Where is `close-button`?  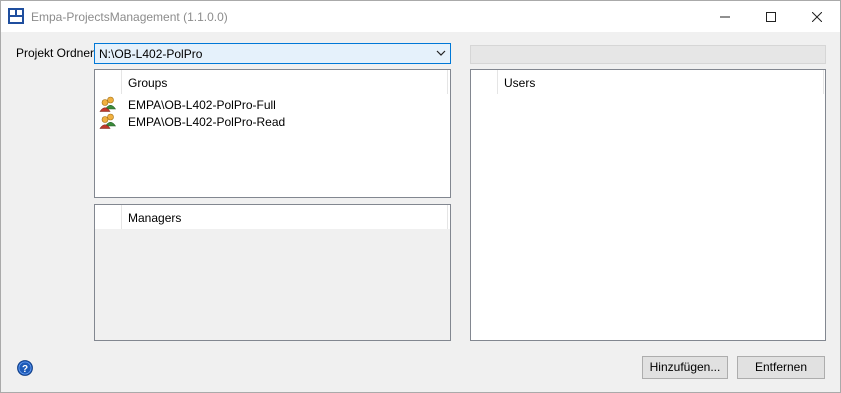
close-button is located at coordinates (817, 16).